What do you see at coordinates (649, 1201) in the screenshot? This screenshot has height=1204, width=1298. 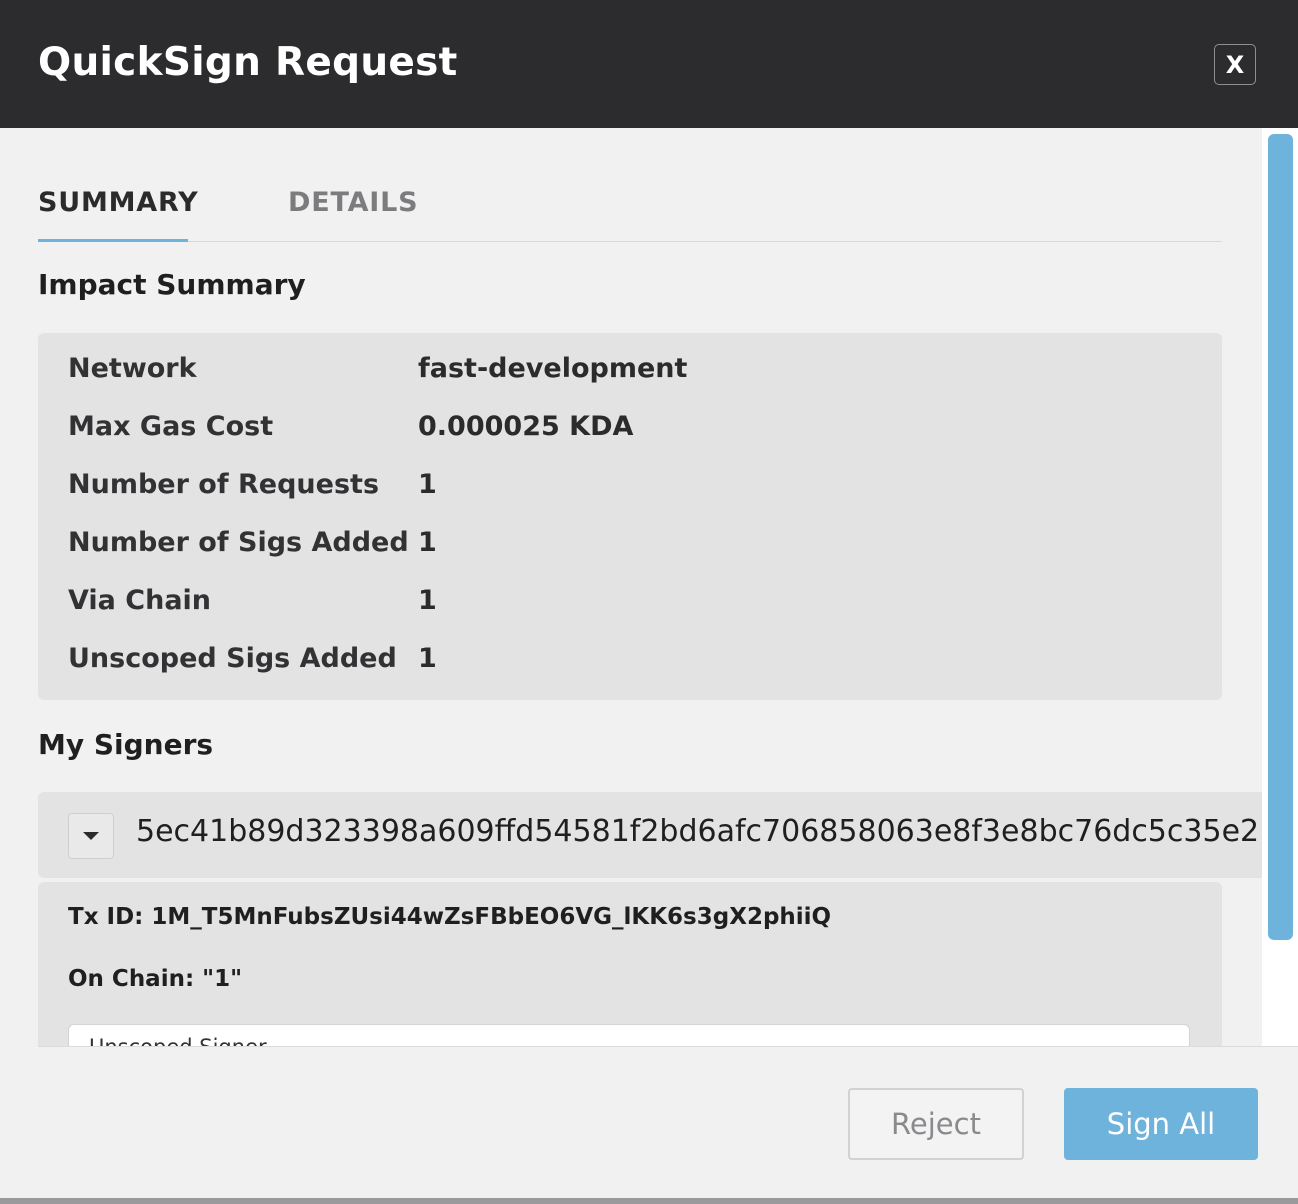 I see `window-bottom-edge` at bounding box center [649, 1201].